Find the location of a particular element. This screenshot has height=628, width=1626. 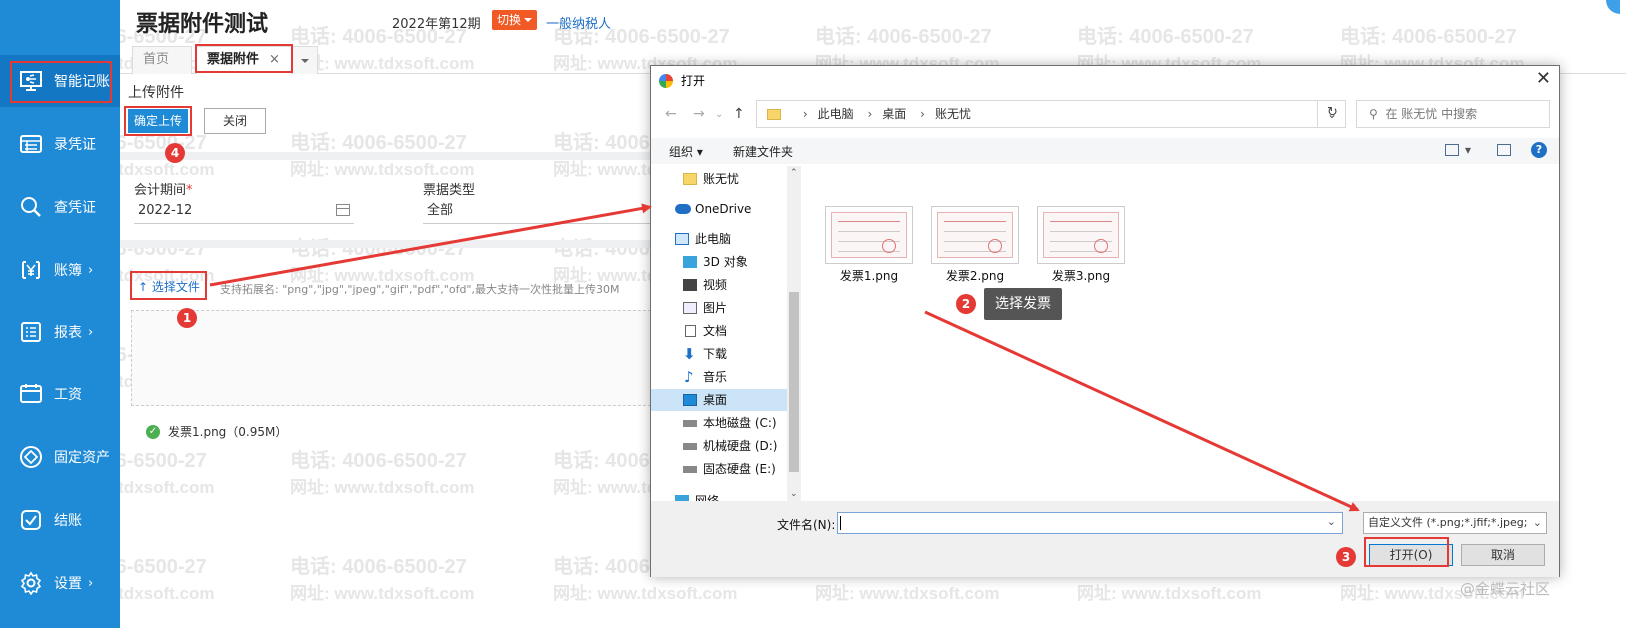

chevron-down-icon: ▾ is located at coordinates (1468, 150).